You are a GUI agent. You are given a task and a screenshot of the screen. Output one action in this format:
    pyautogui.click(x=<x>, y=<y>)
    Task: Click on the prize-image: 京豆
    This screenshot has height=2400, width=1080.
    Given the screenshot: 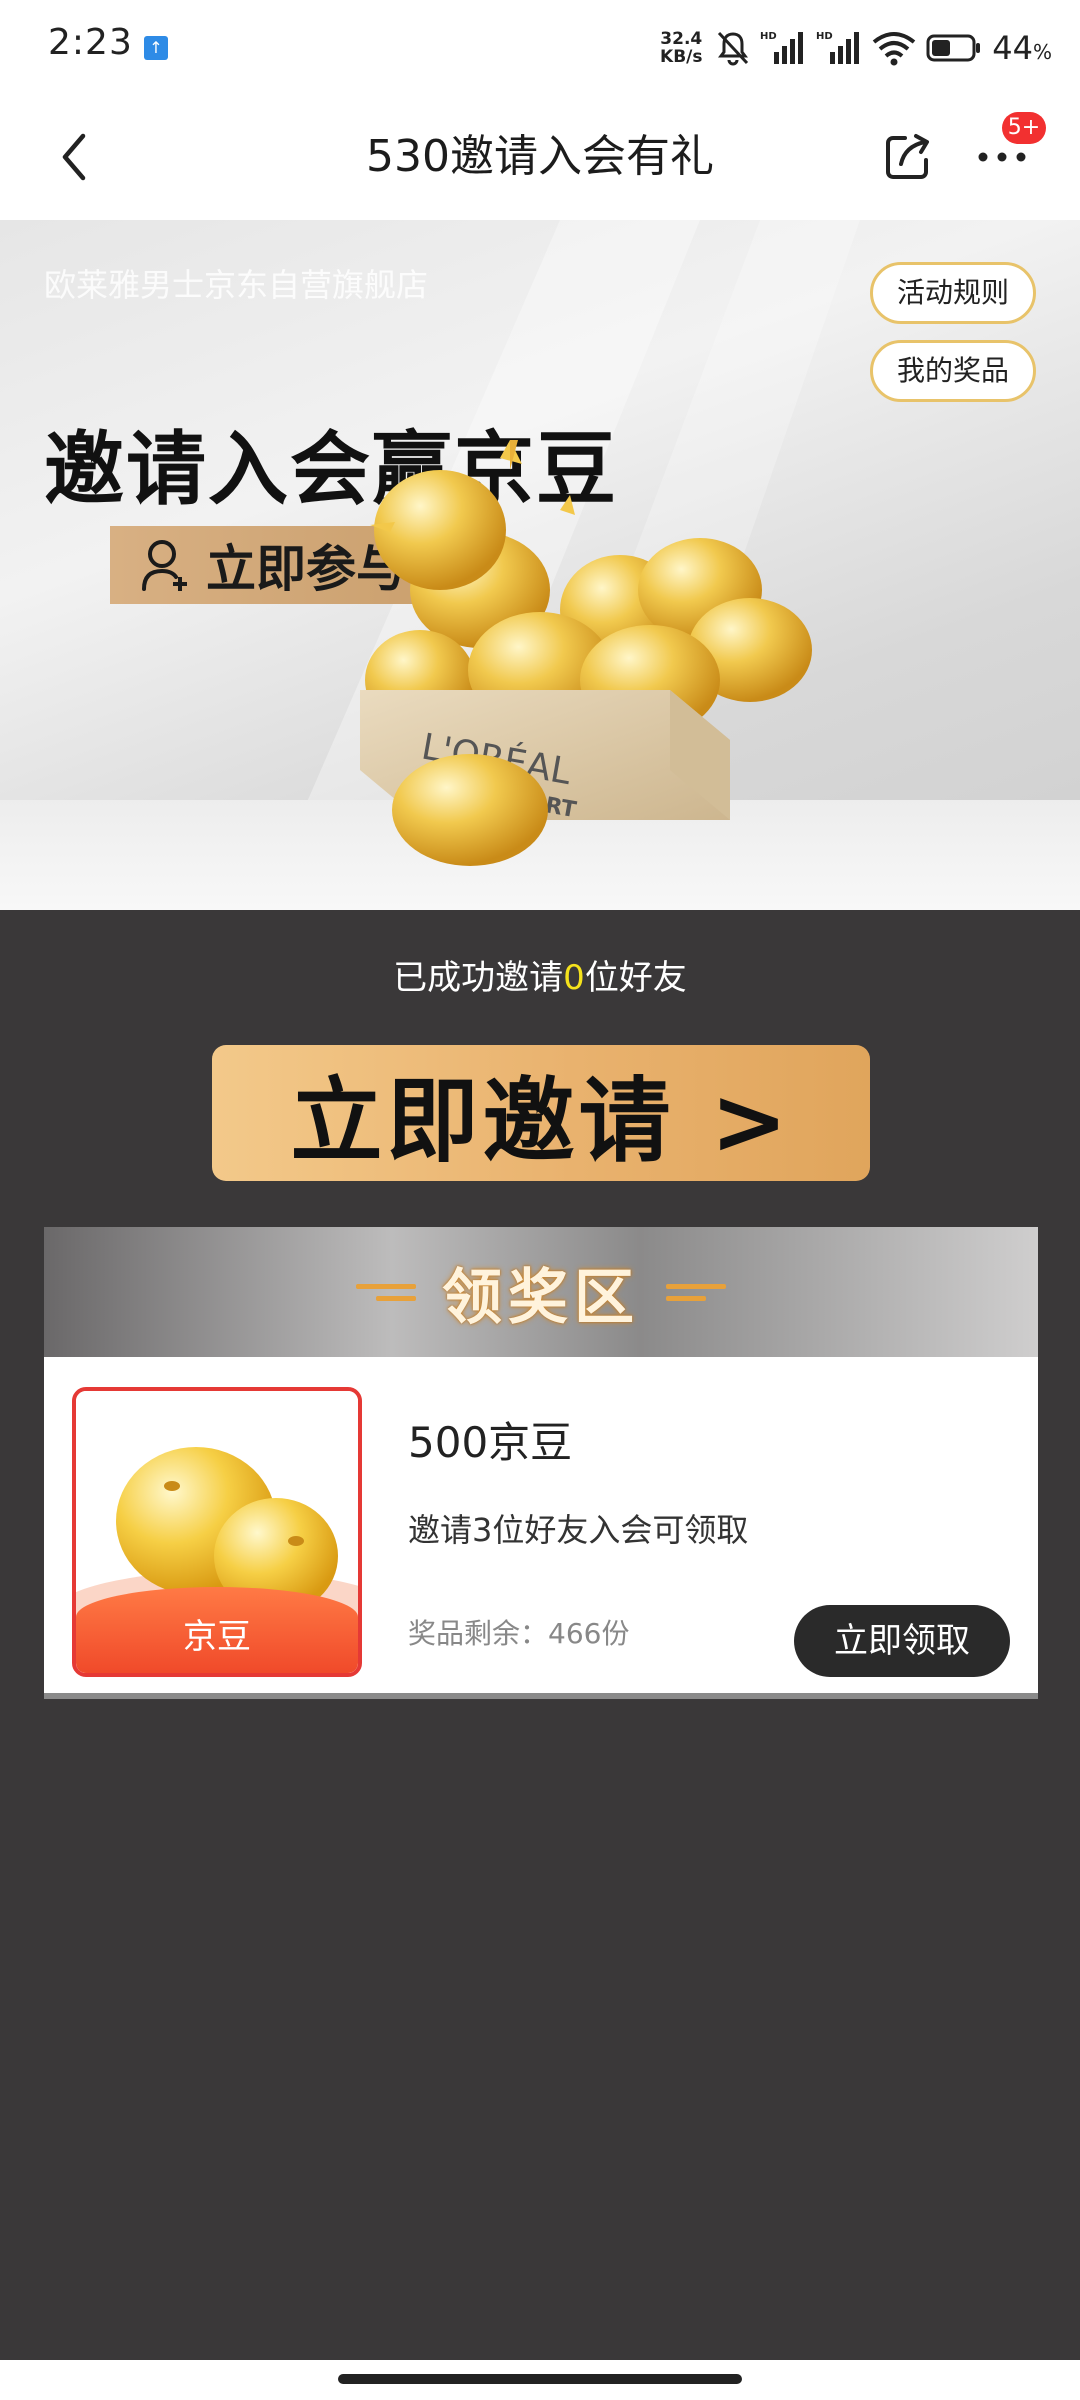 What is the action you would take?
    pyautogui.click(x=217, y=1532)
    